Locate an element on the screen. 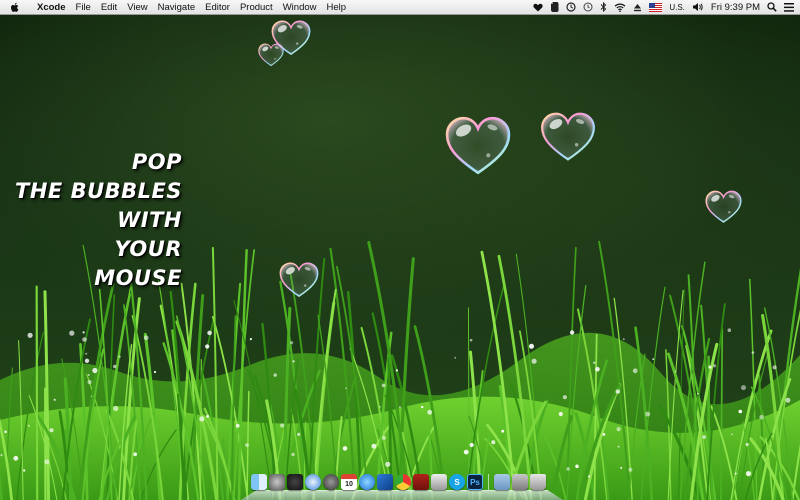 The image size is (800, 500). documents-folder-icon is located at coordinates (502, 482).